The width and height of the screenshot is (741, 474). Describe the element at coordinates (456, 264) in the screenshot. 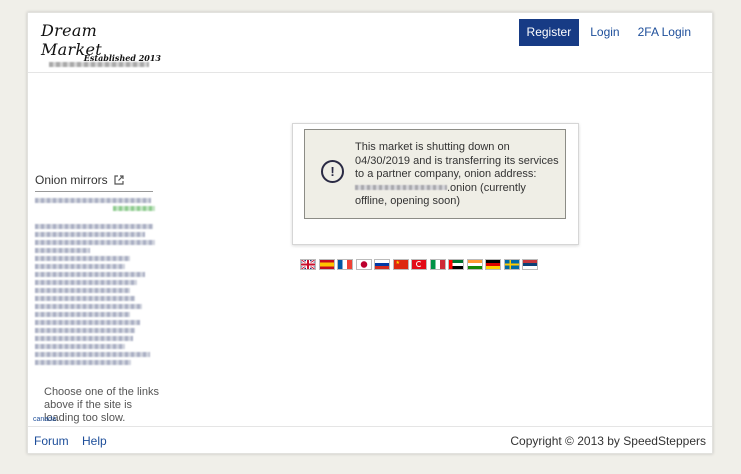

I see `uae-flag-icon` at that location.